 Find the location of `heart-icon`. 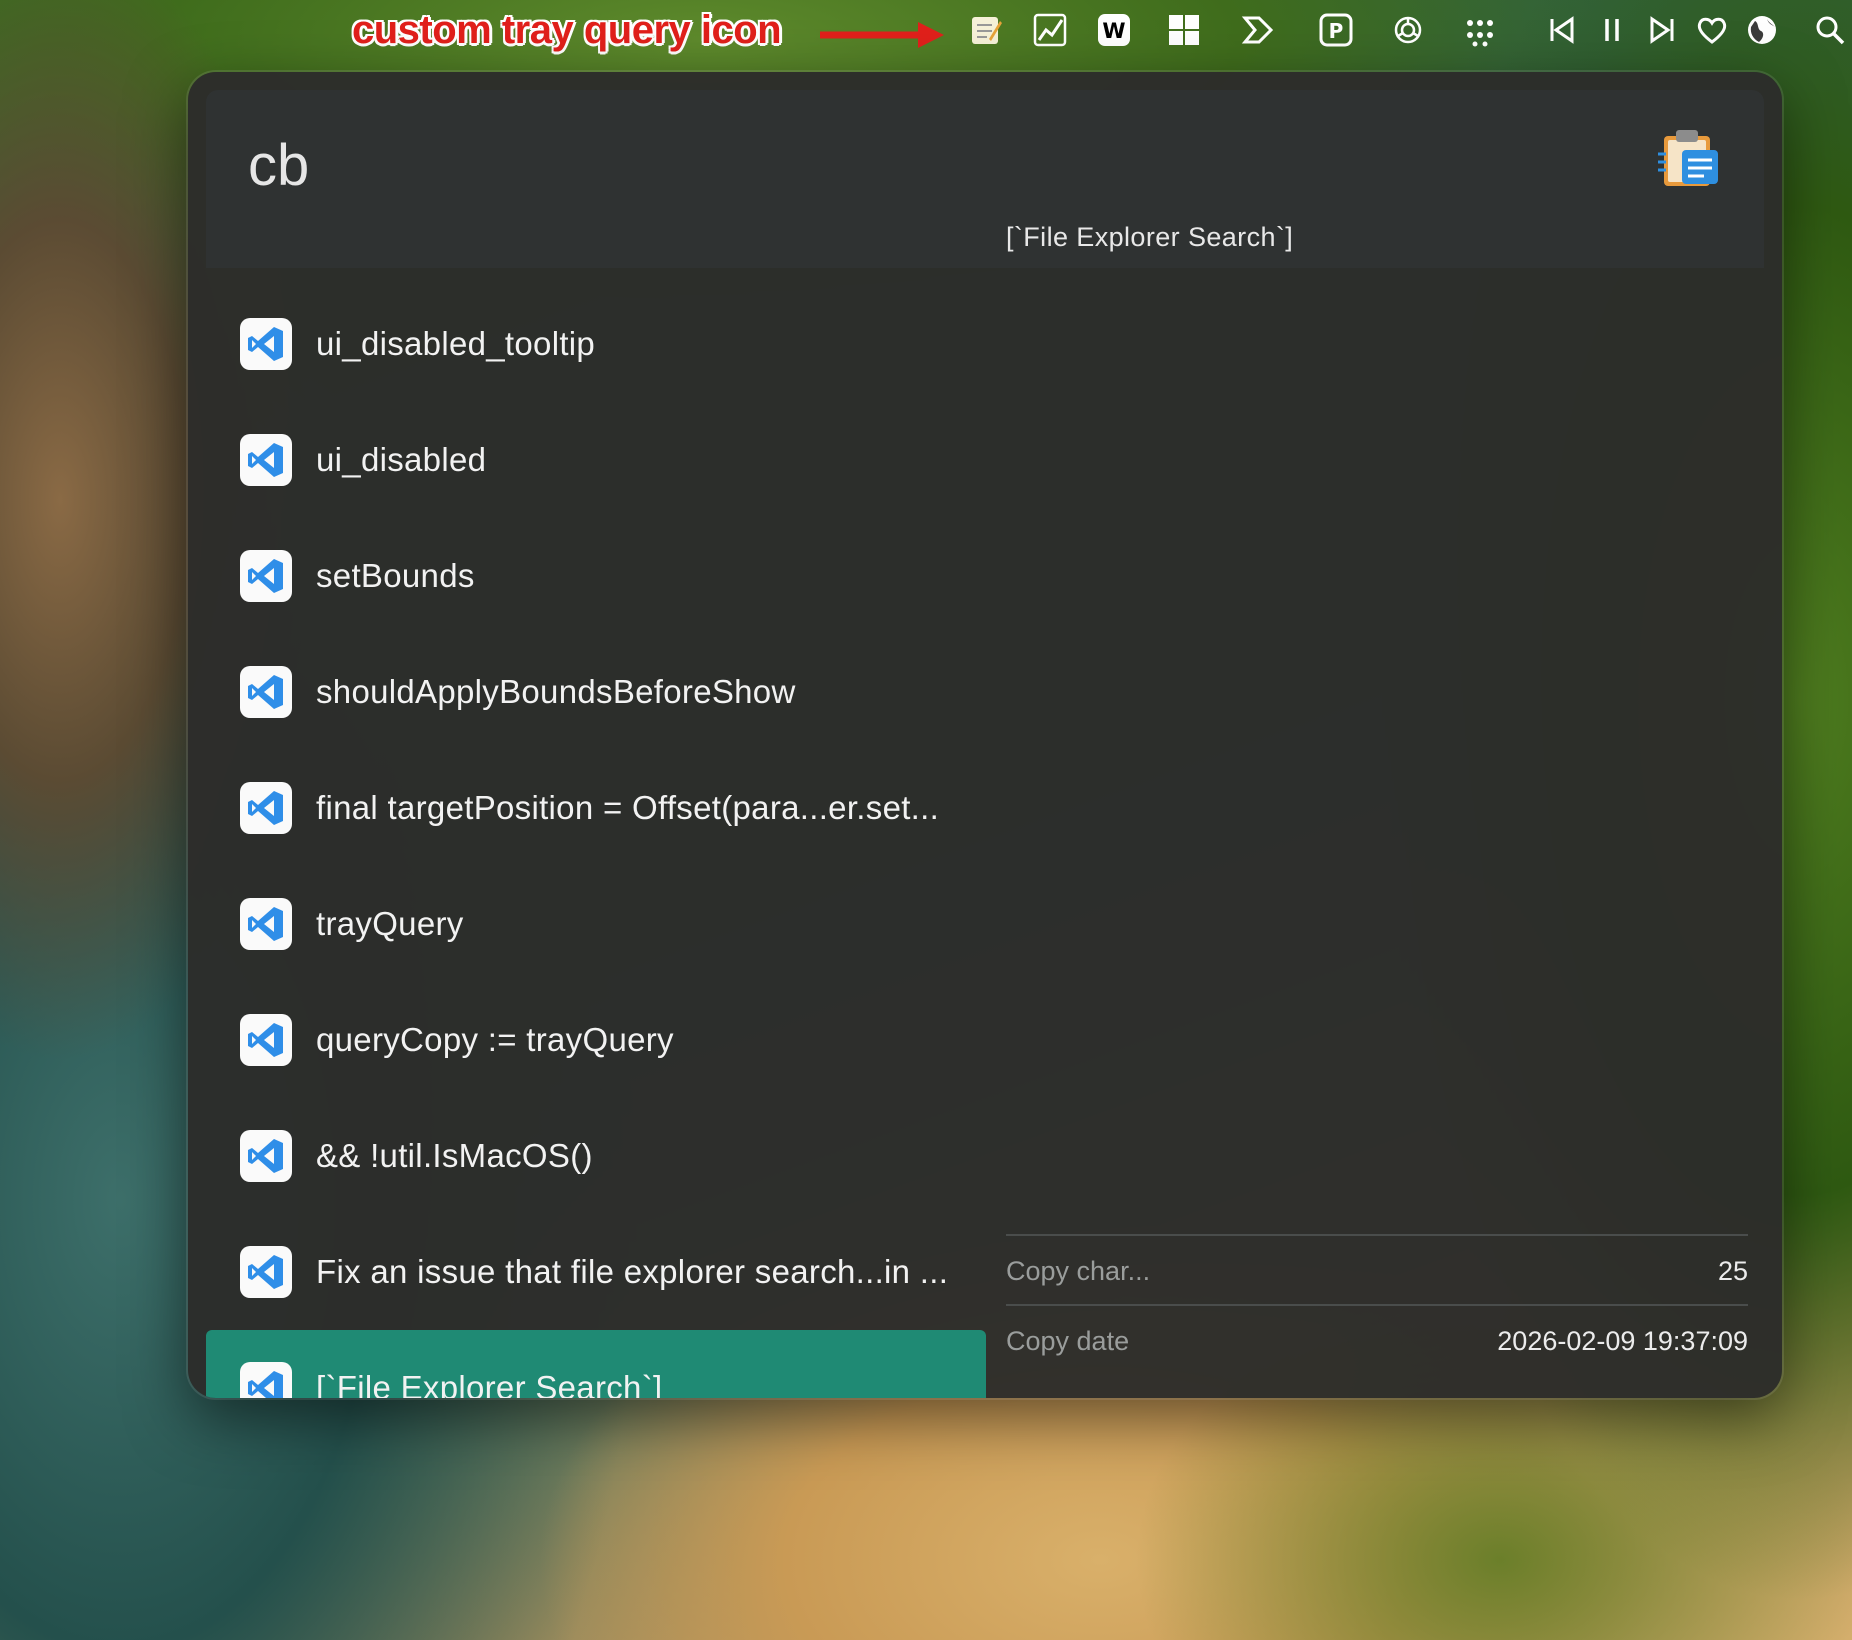

heart-icon is located at coordinates (1712, 30).